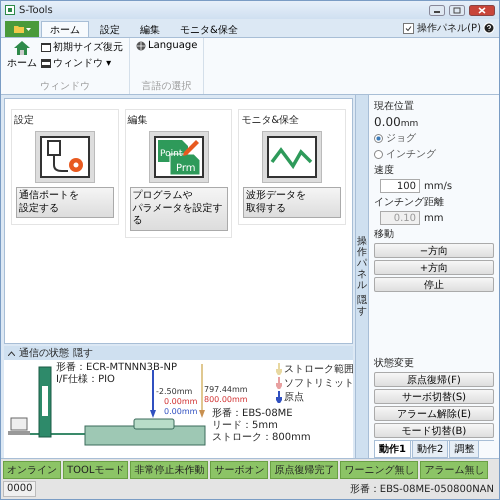 This screenshot has height=500, width=500. What do you see at coordinates (209, 29) in the screenshot?
I see `ribbon-tab: モニタ&保全` at bounding box center [209, 29].